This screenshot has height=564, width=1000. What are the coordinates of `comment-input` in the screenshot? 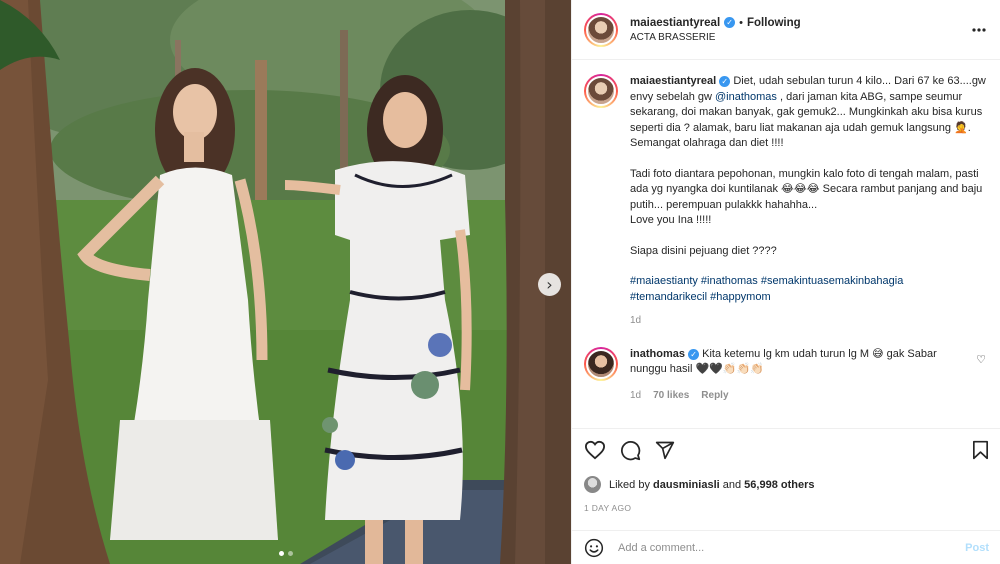 It's located at (792, 547).